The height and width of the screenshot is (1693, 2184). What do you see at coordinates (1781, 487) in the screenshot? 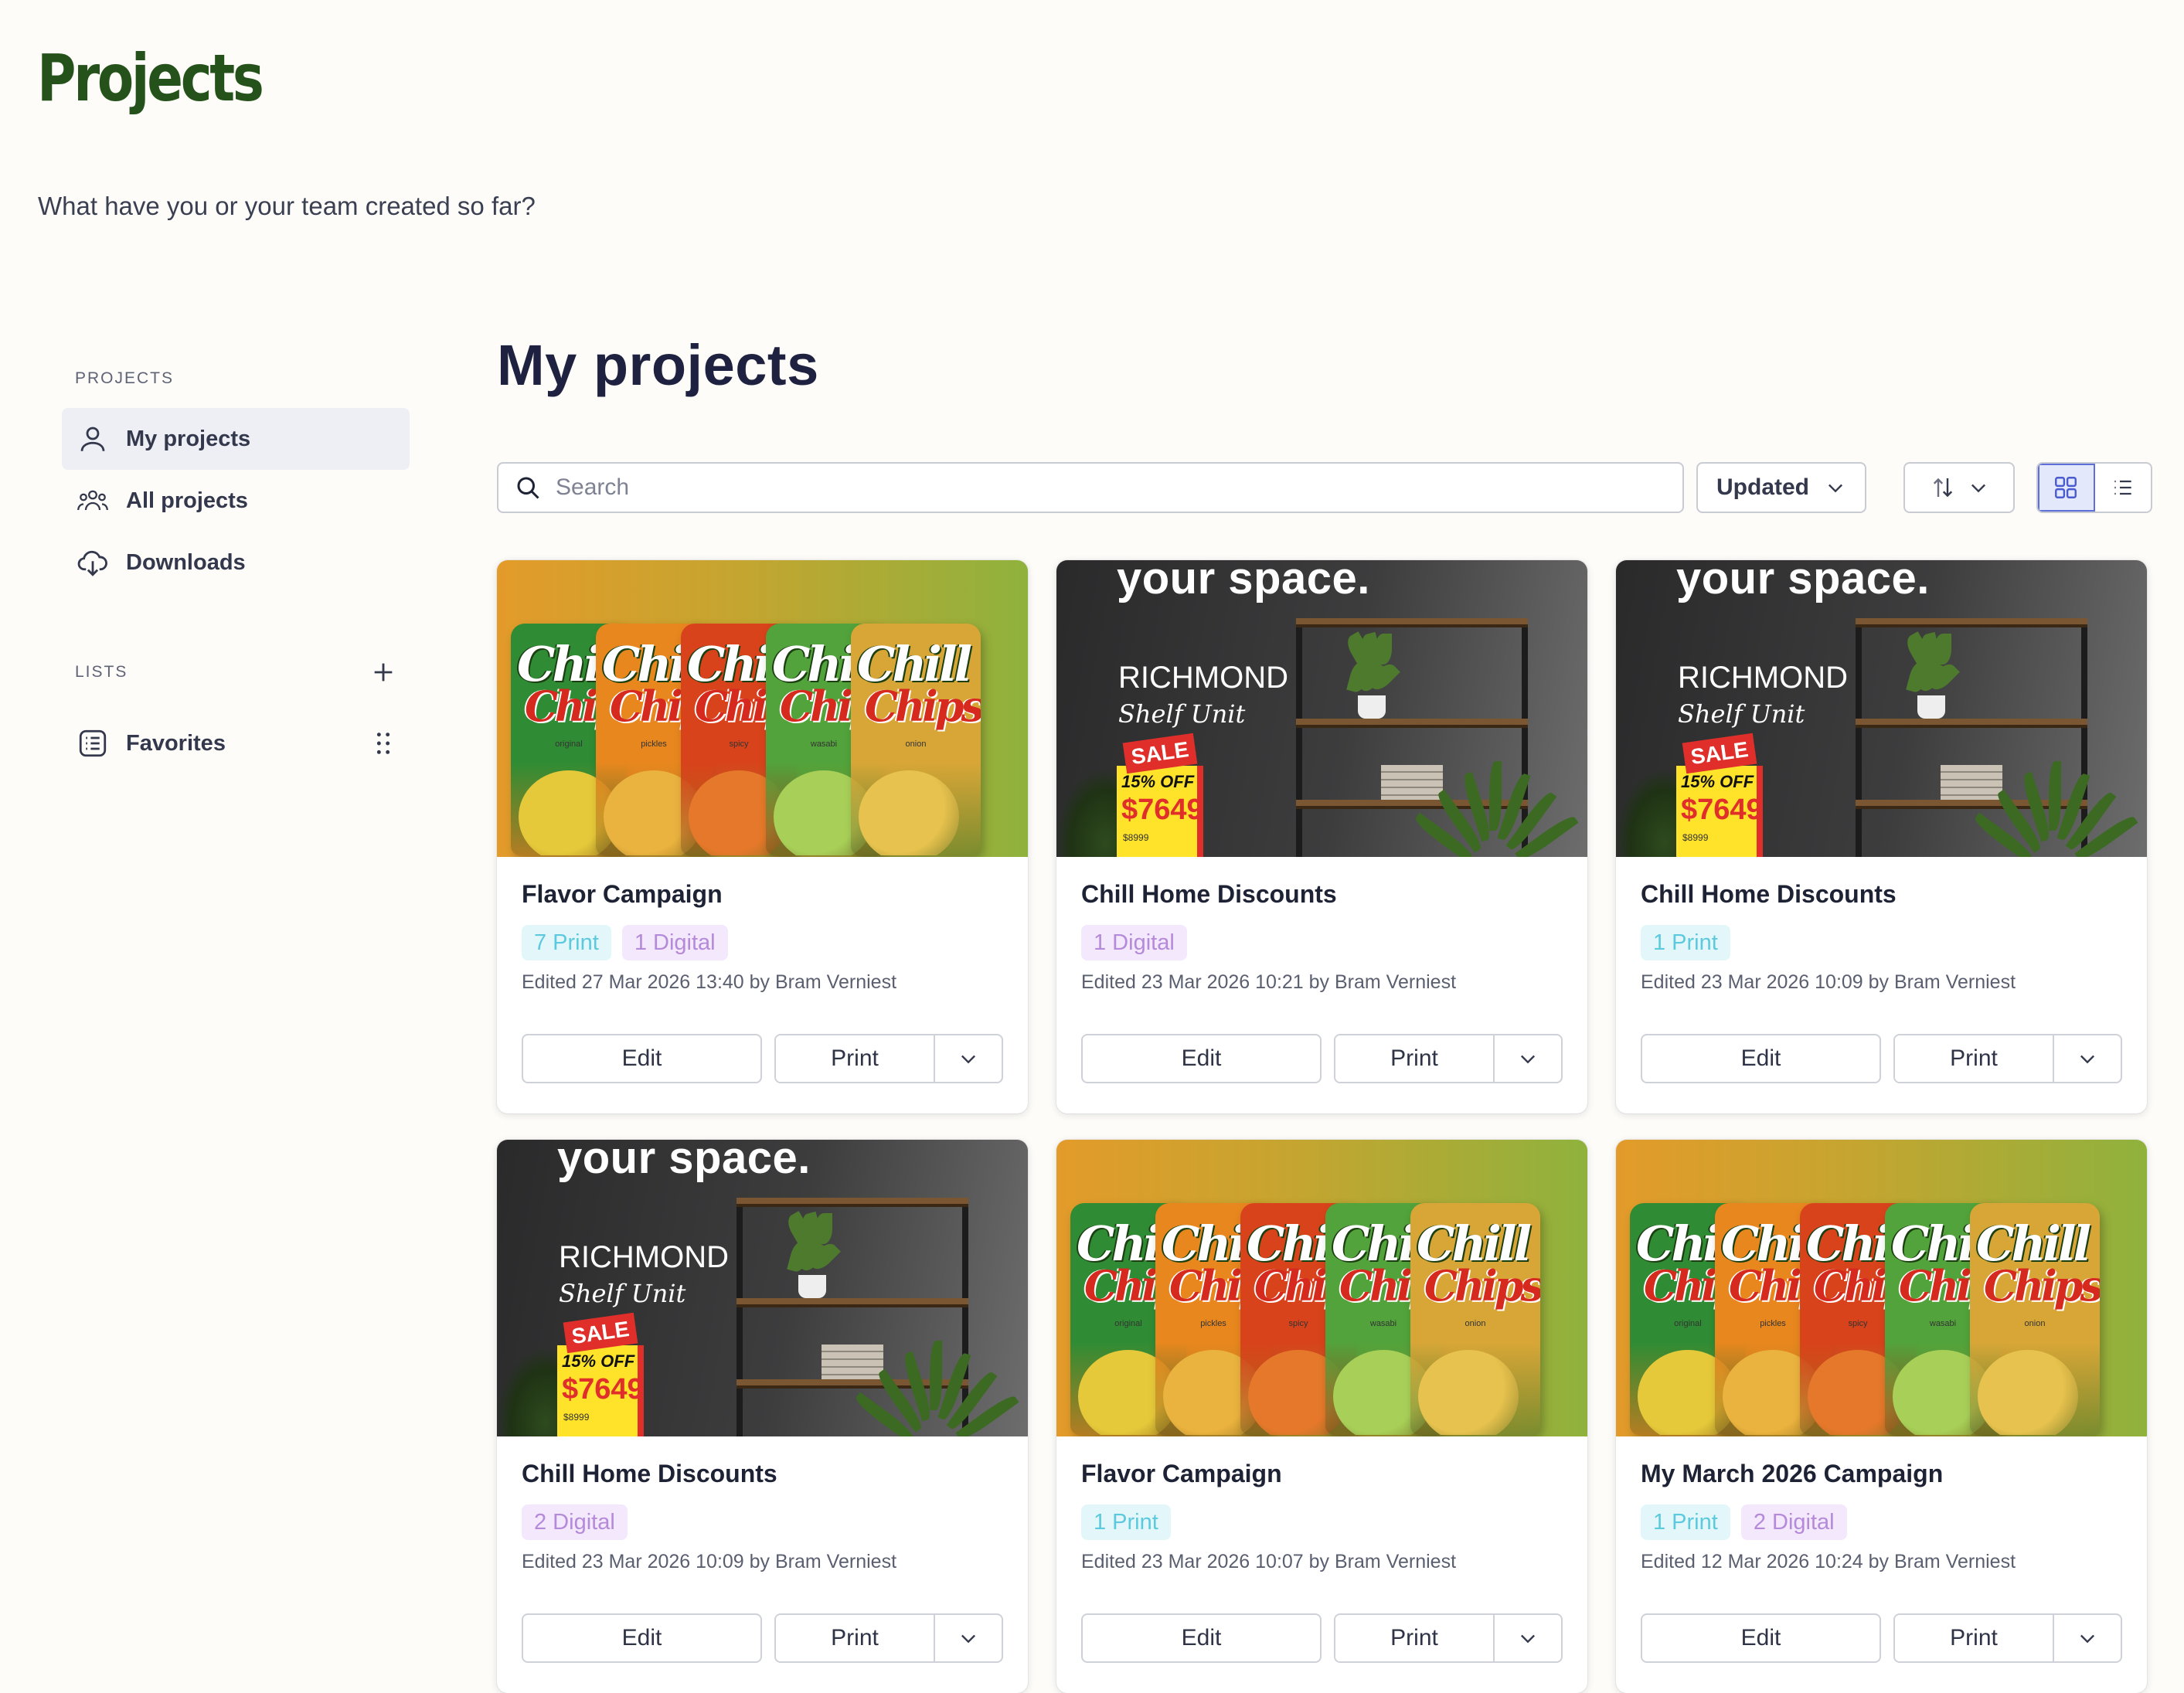
I see `sort-field-select: Updated` at bounding box center [1781, 487].